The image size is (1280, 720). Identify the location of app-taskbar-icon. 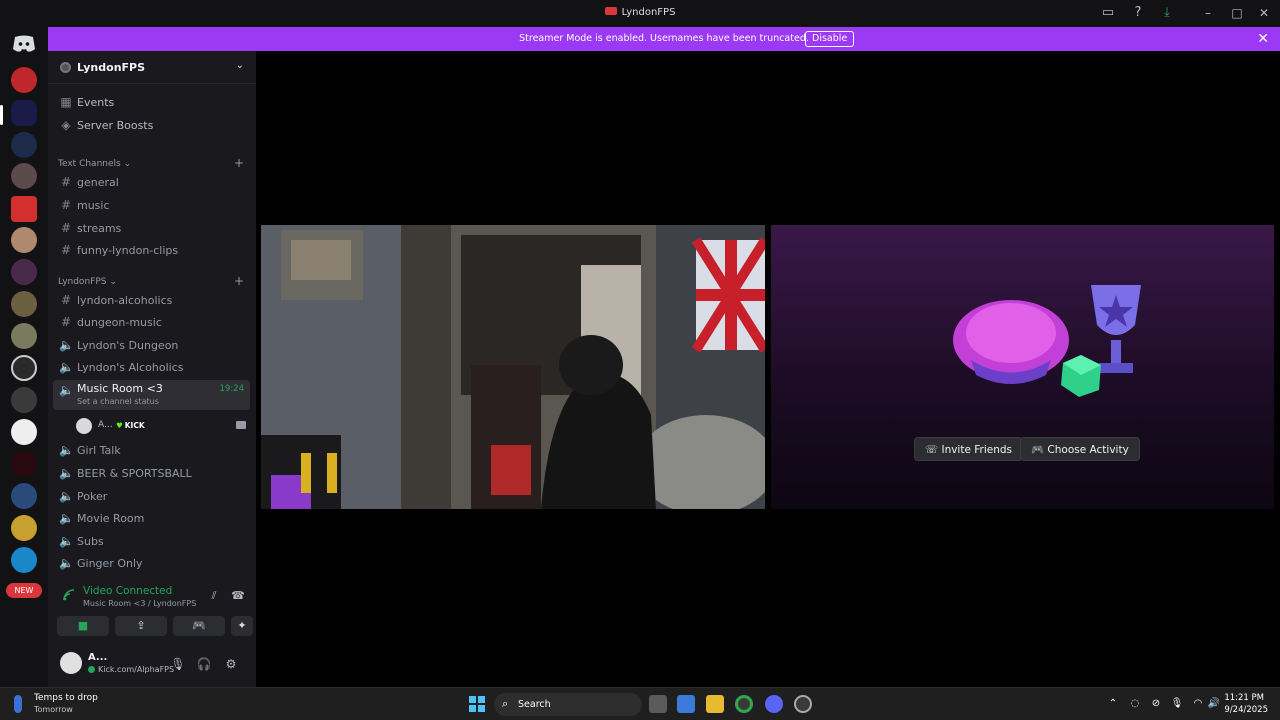
(803, 704).